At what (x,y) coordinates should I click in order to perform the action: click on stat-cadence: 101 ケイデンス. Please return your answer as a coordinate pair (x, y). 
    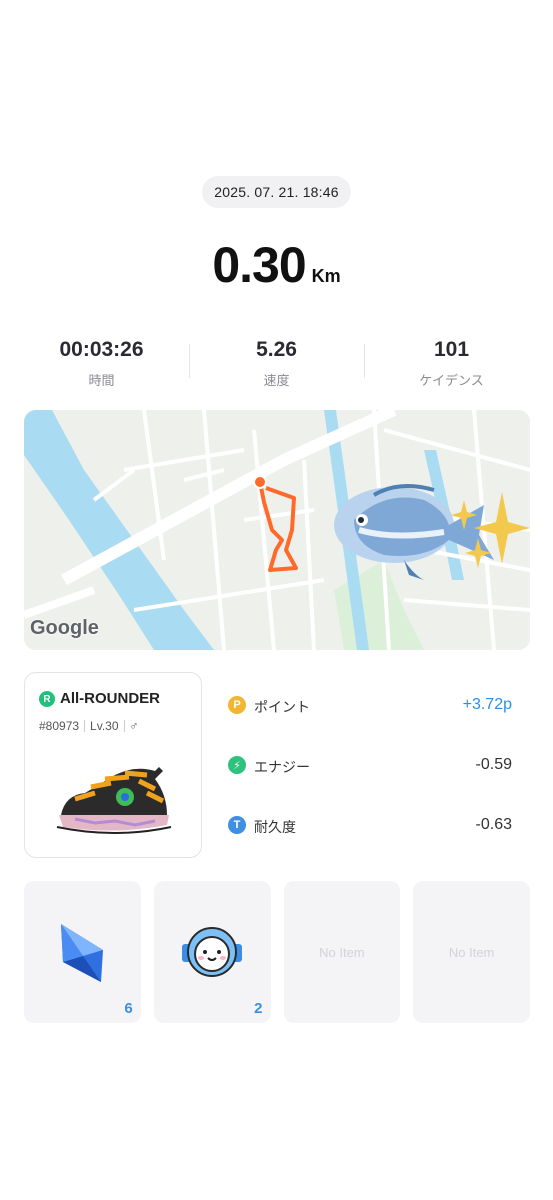
    Looking at the image, I should click on (451, 364).